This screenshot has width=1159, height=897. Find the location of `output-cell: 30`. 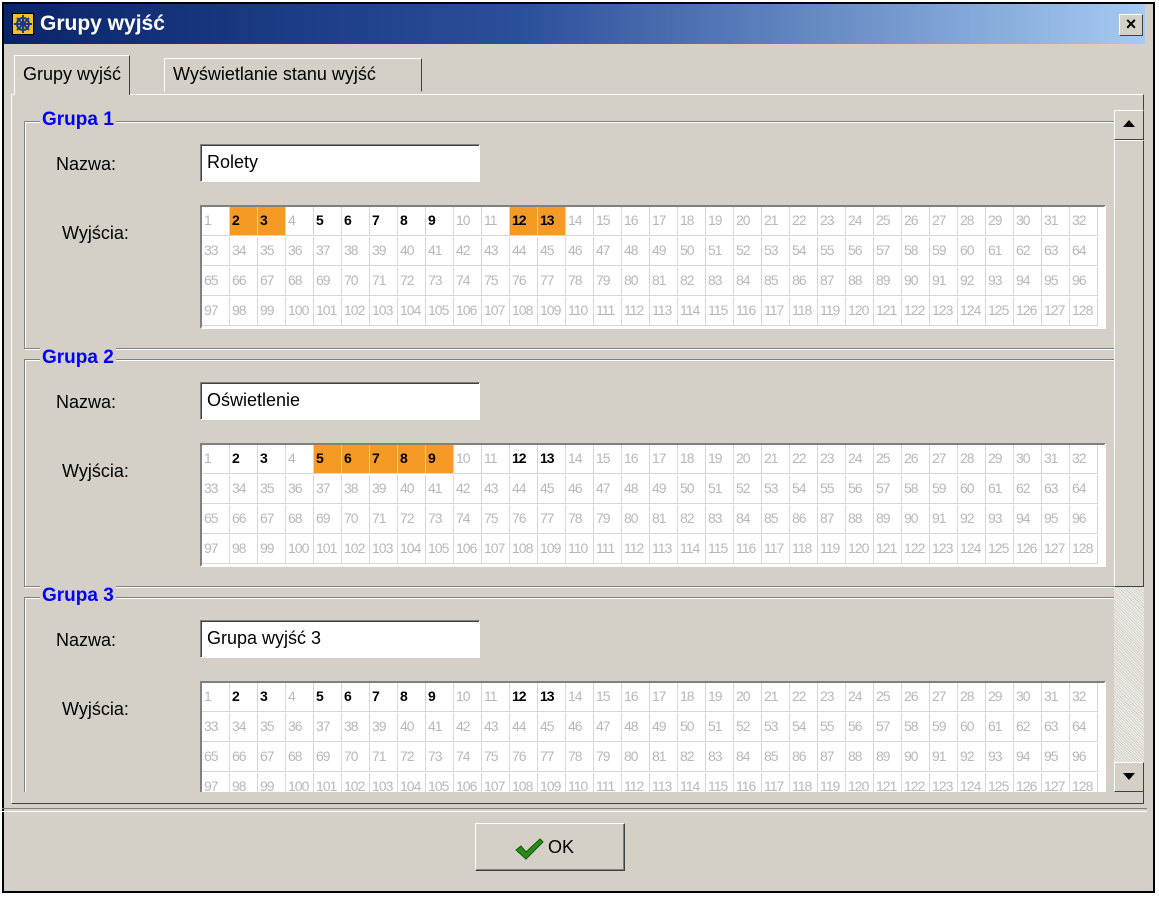

output-cell: 30 is located at coordinates (1028, 459).